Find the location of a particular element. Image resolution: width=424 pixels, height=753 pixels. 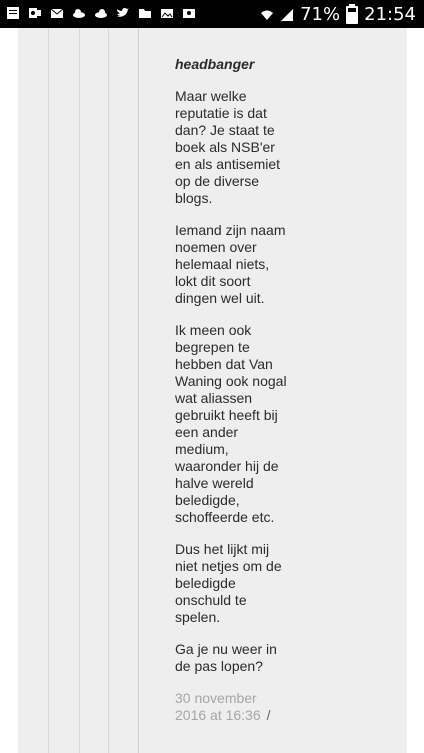

comment-author: headbanger is located at coordinates (232, 64).